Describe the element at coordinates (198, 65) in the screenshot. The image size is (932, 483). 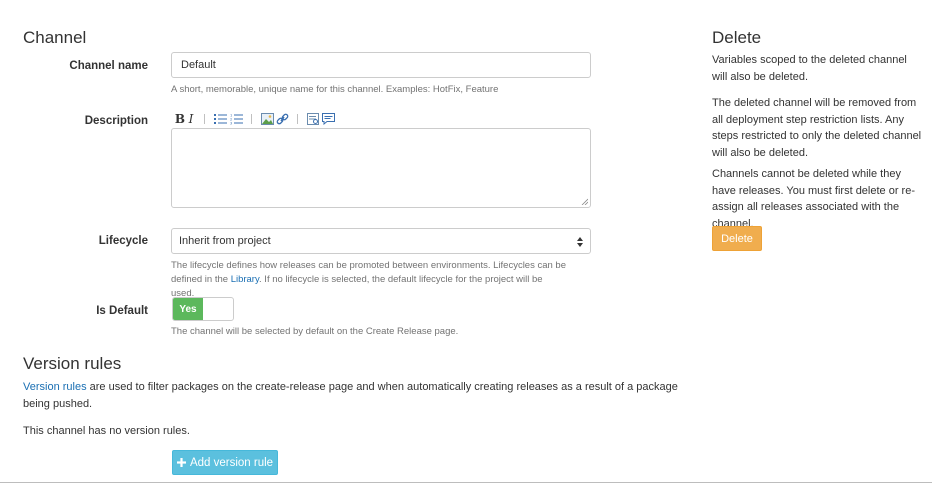
I see `channel-name-value: Default` at that location.